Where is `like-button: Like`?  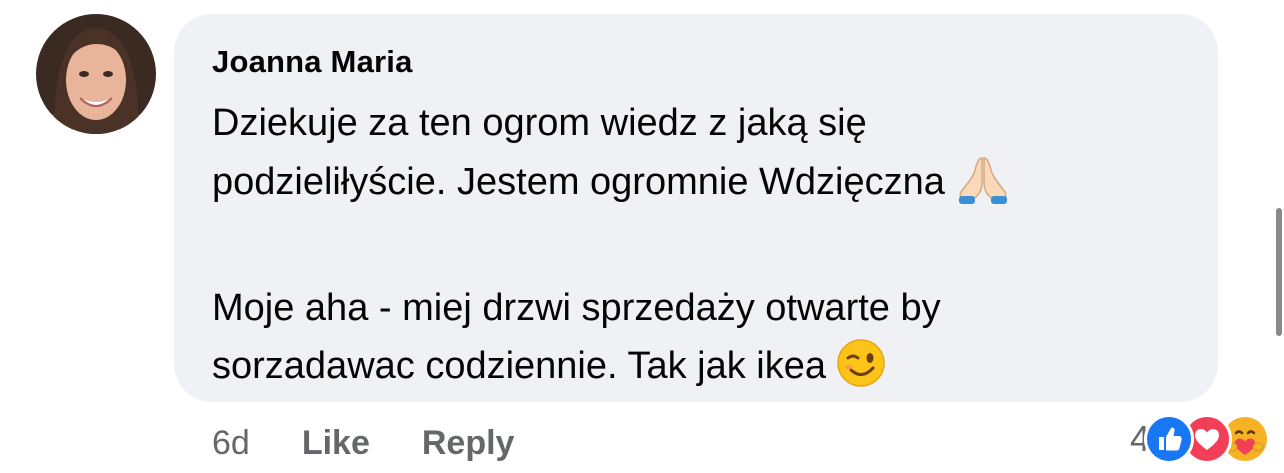 like-button: Like is located at coordinates (336, 443).